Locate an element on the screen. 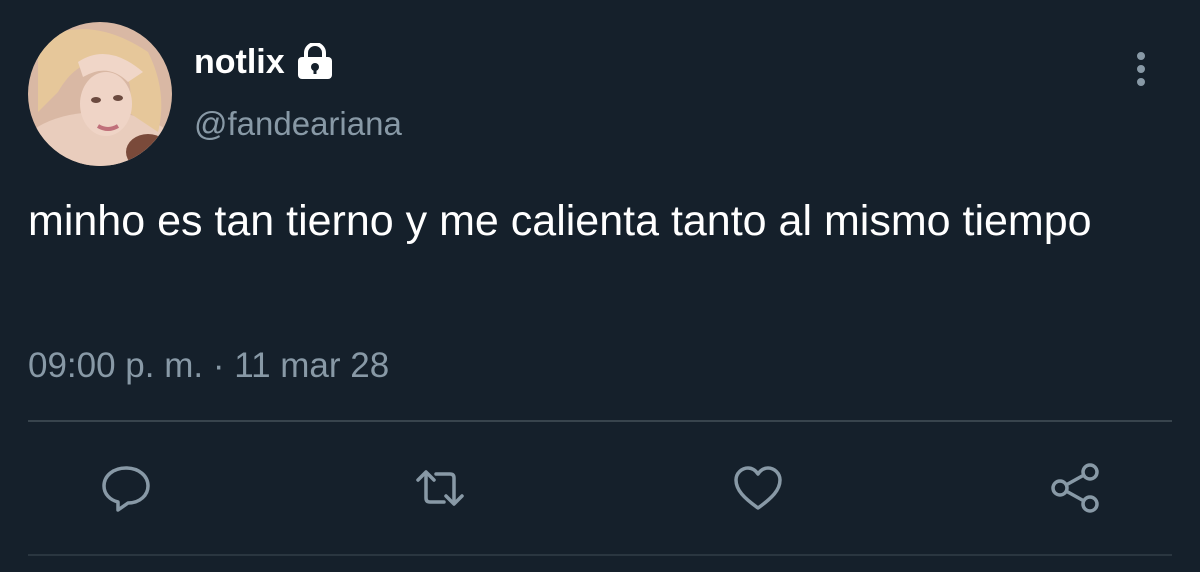  lock-icon is located at coordinates (315, 61).